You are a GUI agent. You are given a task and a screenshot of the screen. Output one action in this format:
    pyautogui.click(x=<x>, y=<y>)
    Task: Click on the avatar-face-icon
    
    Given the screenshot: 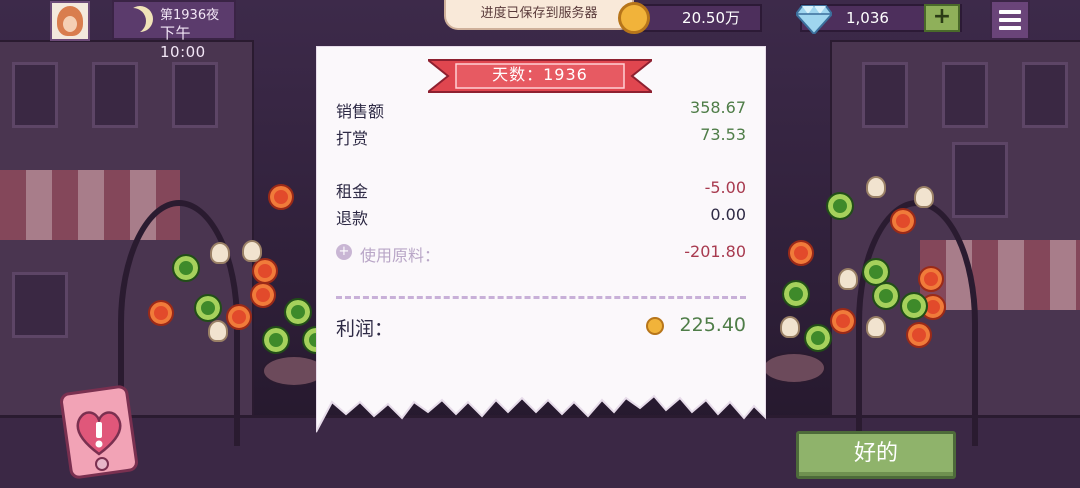 What is the action you would take?
    pyautogui.click(x=70, y=21)
    